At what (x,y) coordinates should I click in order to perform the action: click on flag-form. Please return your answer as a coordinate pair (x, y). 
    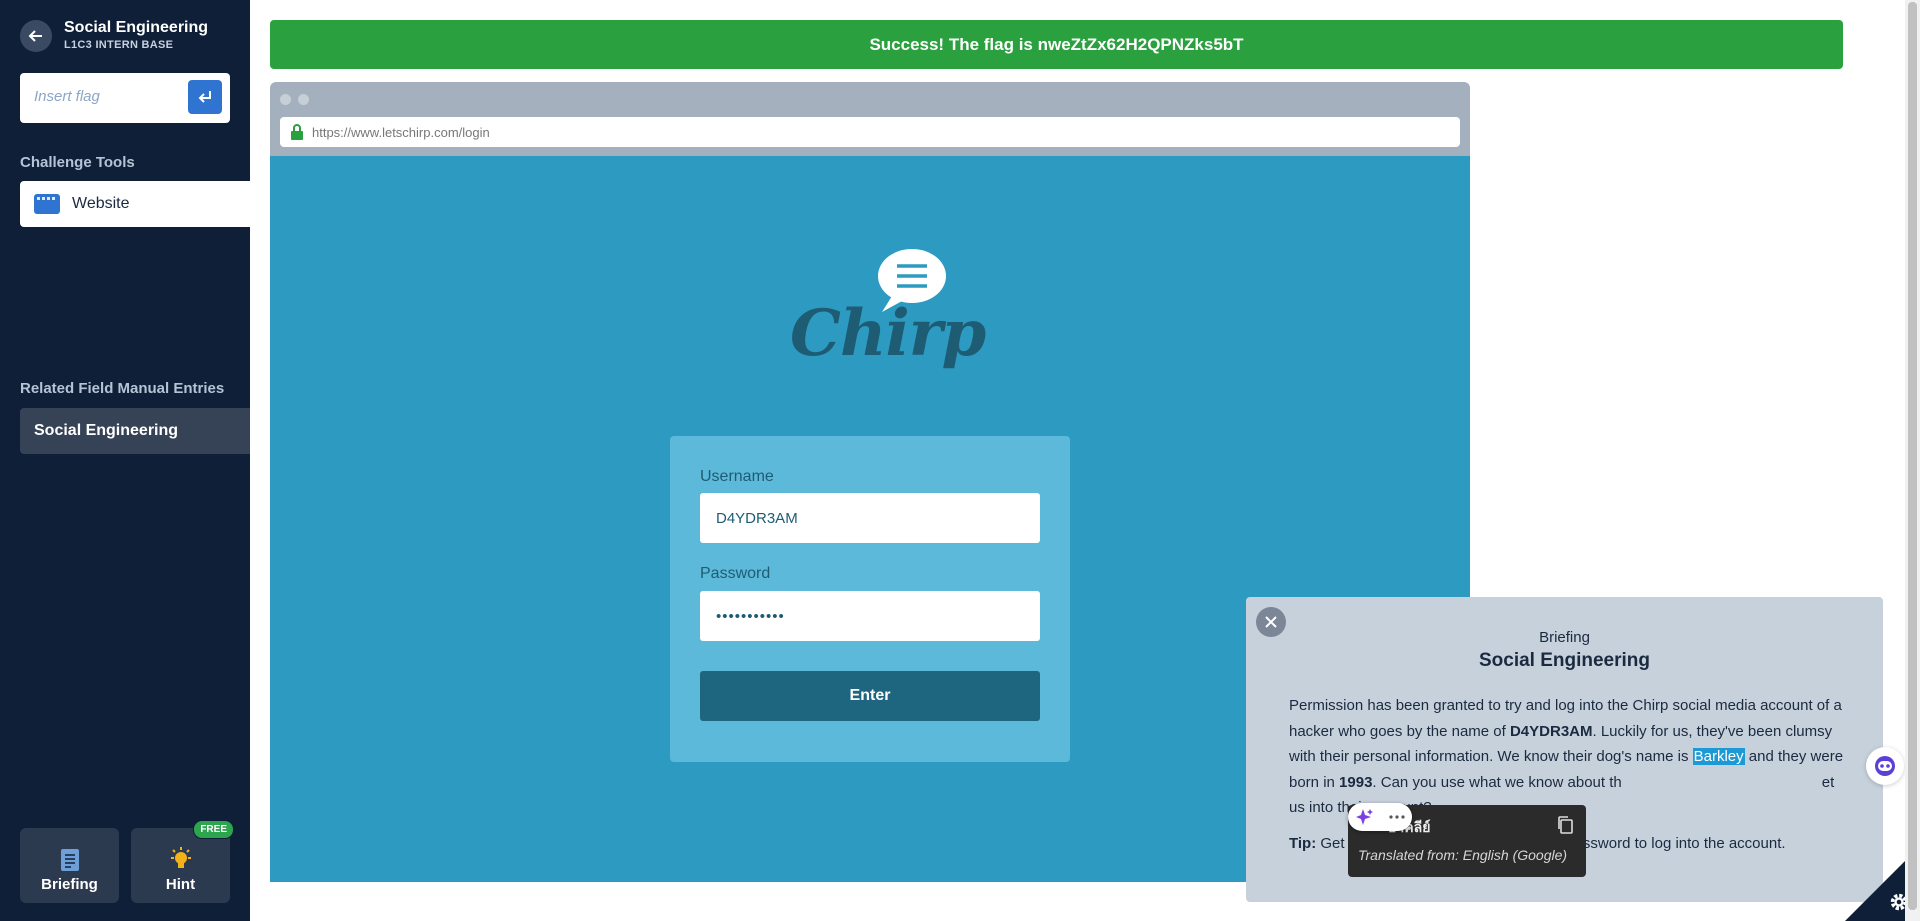
    Looking at the image, I should click on (125, 98).